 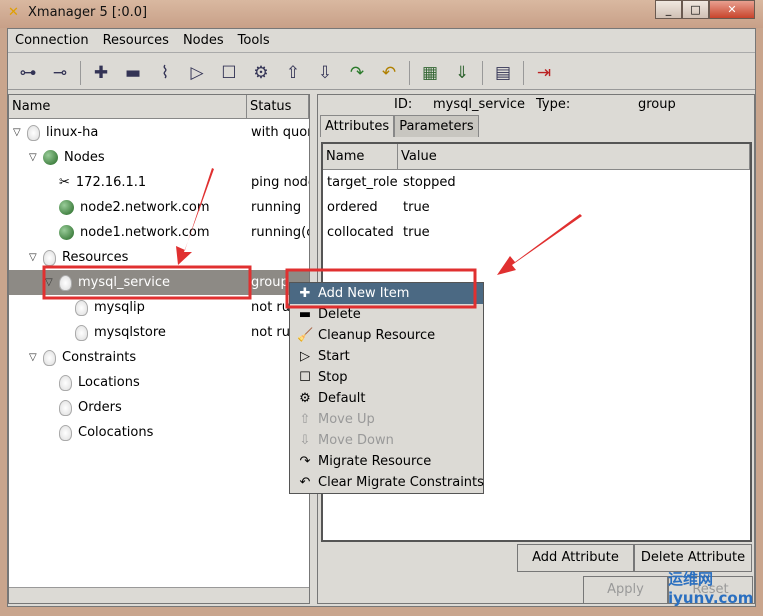 What do you see at coordinates (711, 588) in the screenshot?
I see `watermark: 运维网 iyunv.com` at bounding box center [711, 588].